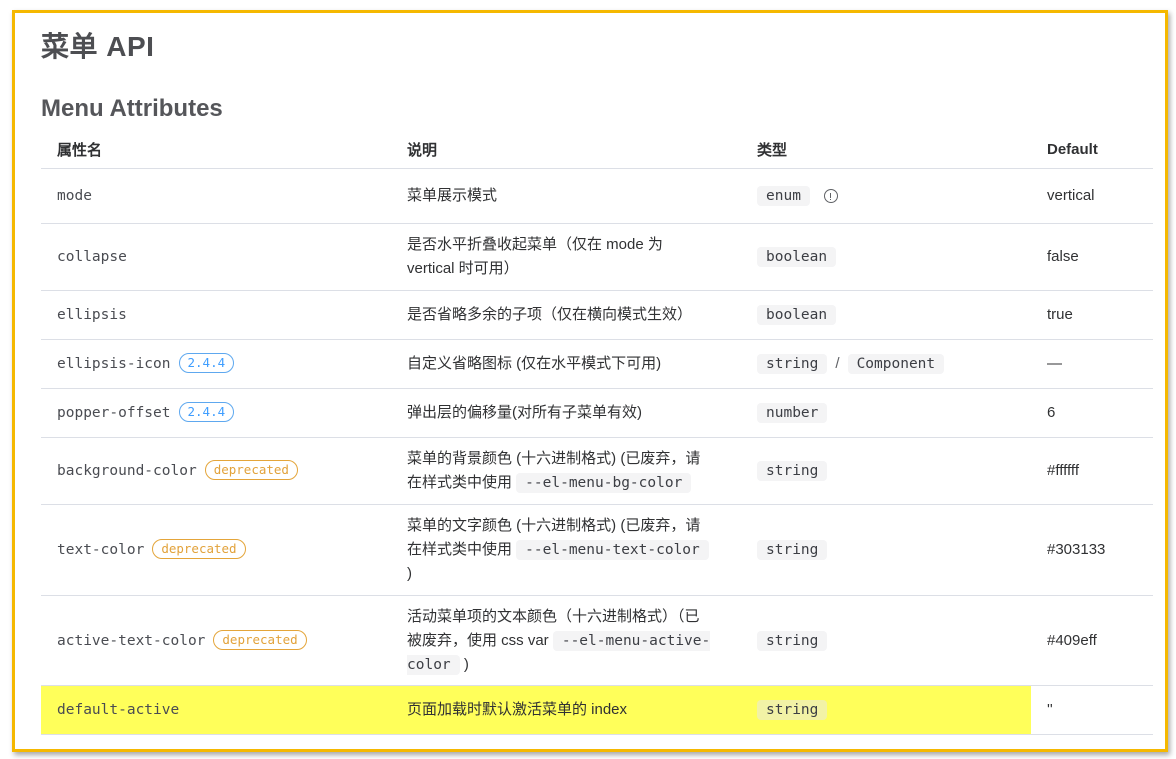 The image size is (1176, 759). What do you see at coordinates (886, 149) in the screenshot?
I see `header-type: 类型` at bounding box center [886, 149].